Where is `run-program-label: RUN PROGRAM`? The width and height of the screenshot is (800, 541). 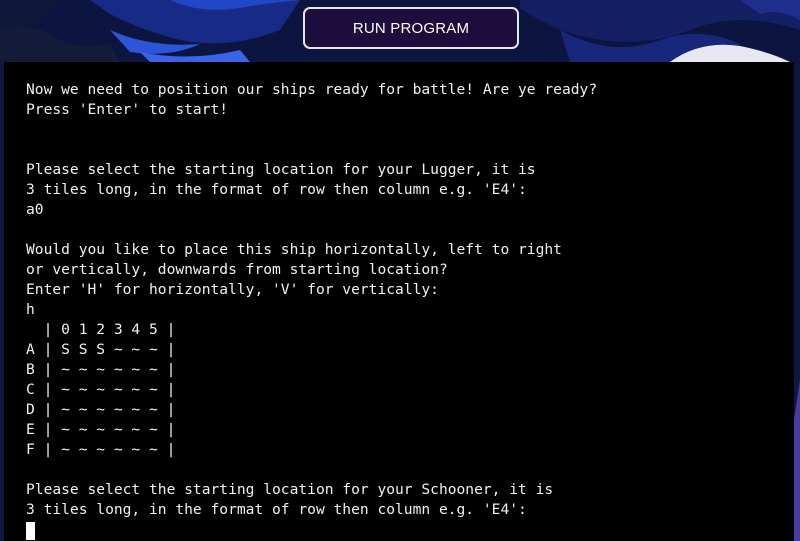 run-program-label: RUN PROGRAM is located at coordinates (411, 28).